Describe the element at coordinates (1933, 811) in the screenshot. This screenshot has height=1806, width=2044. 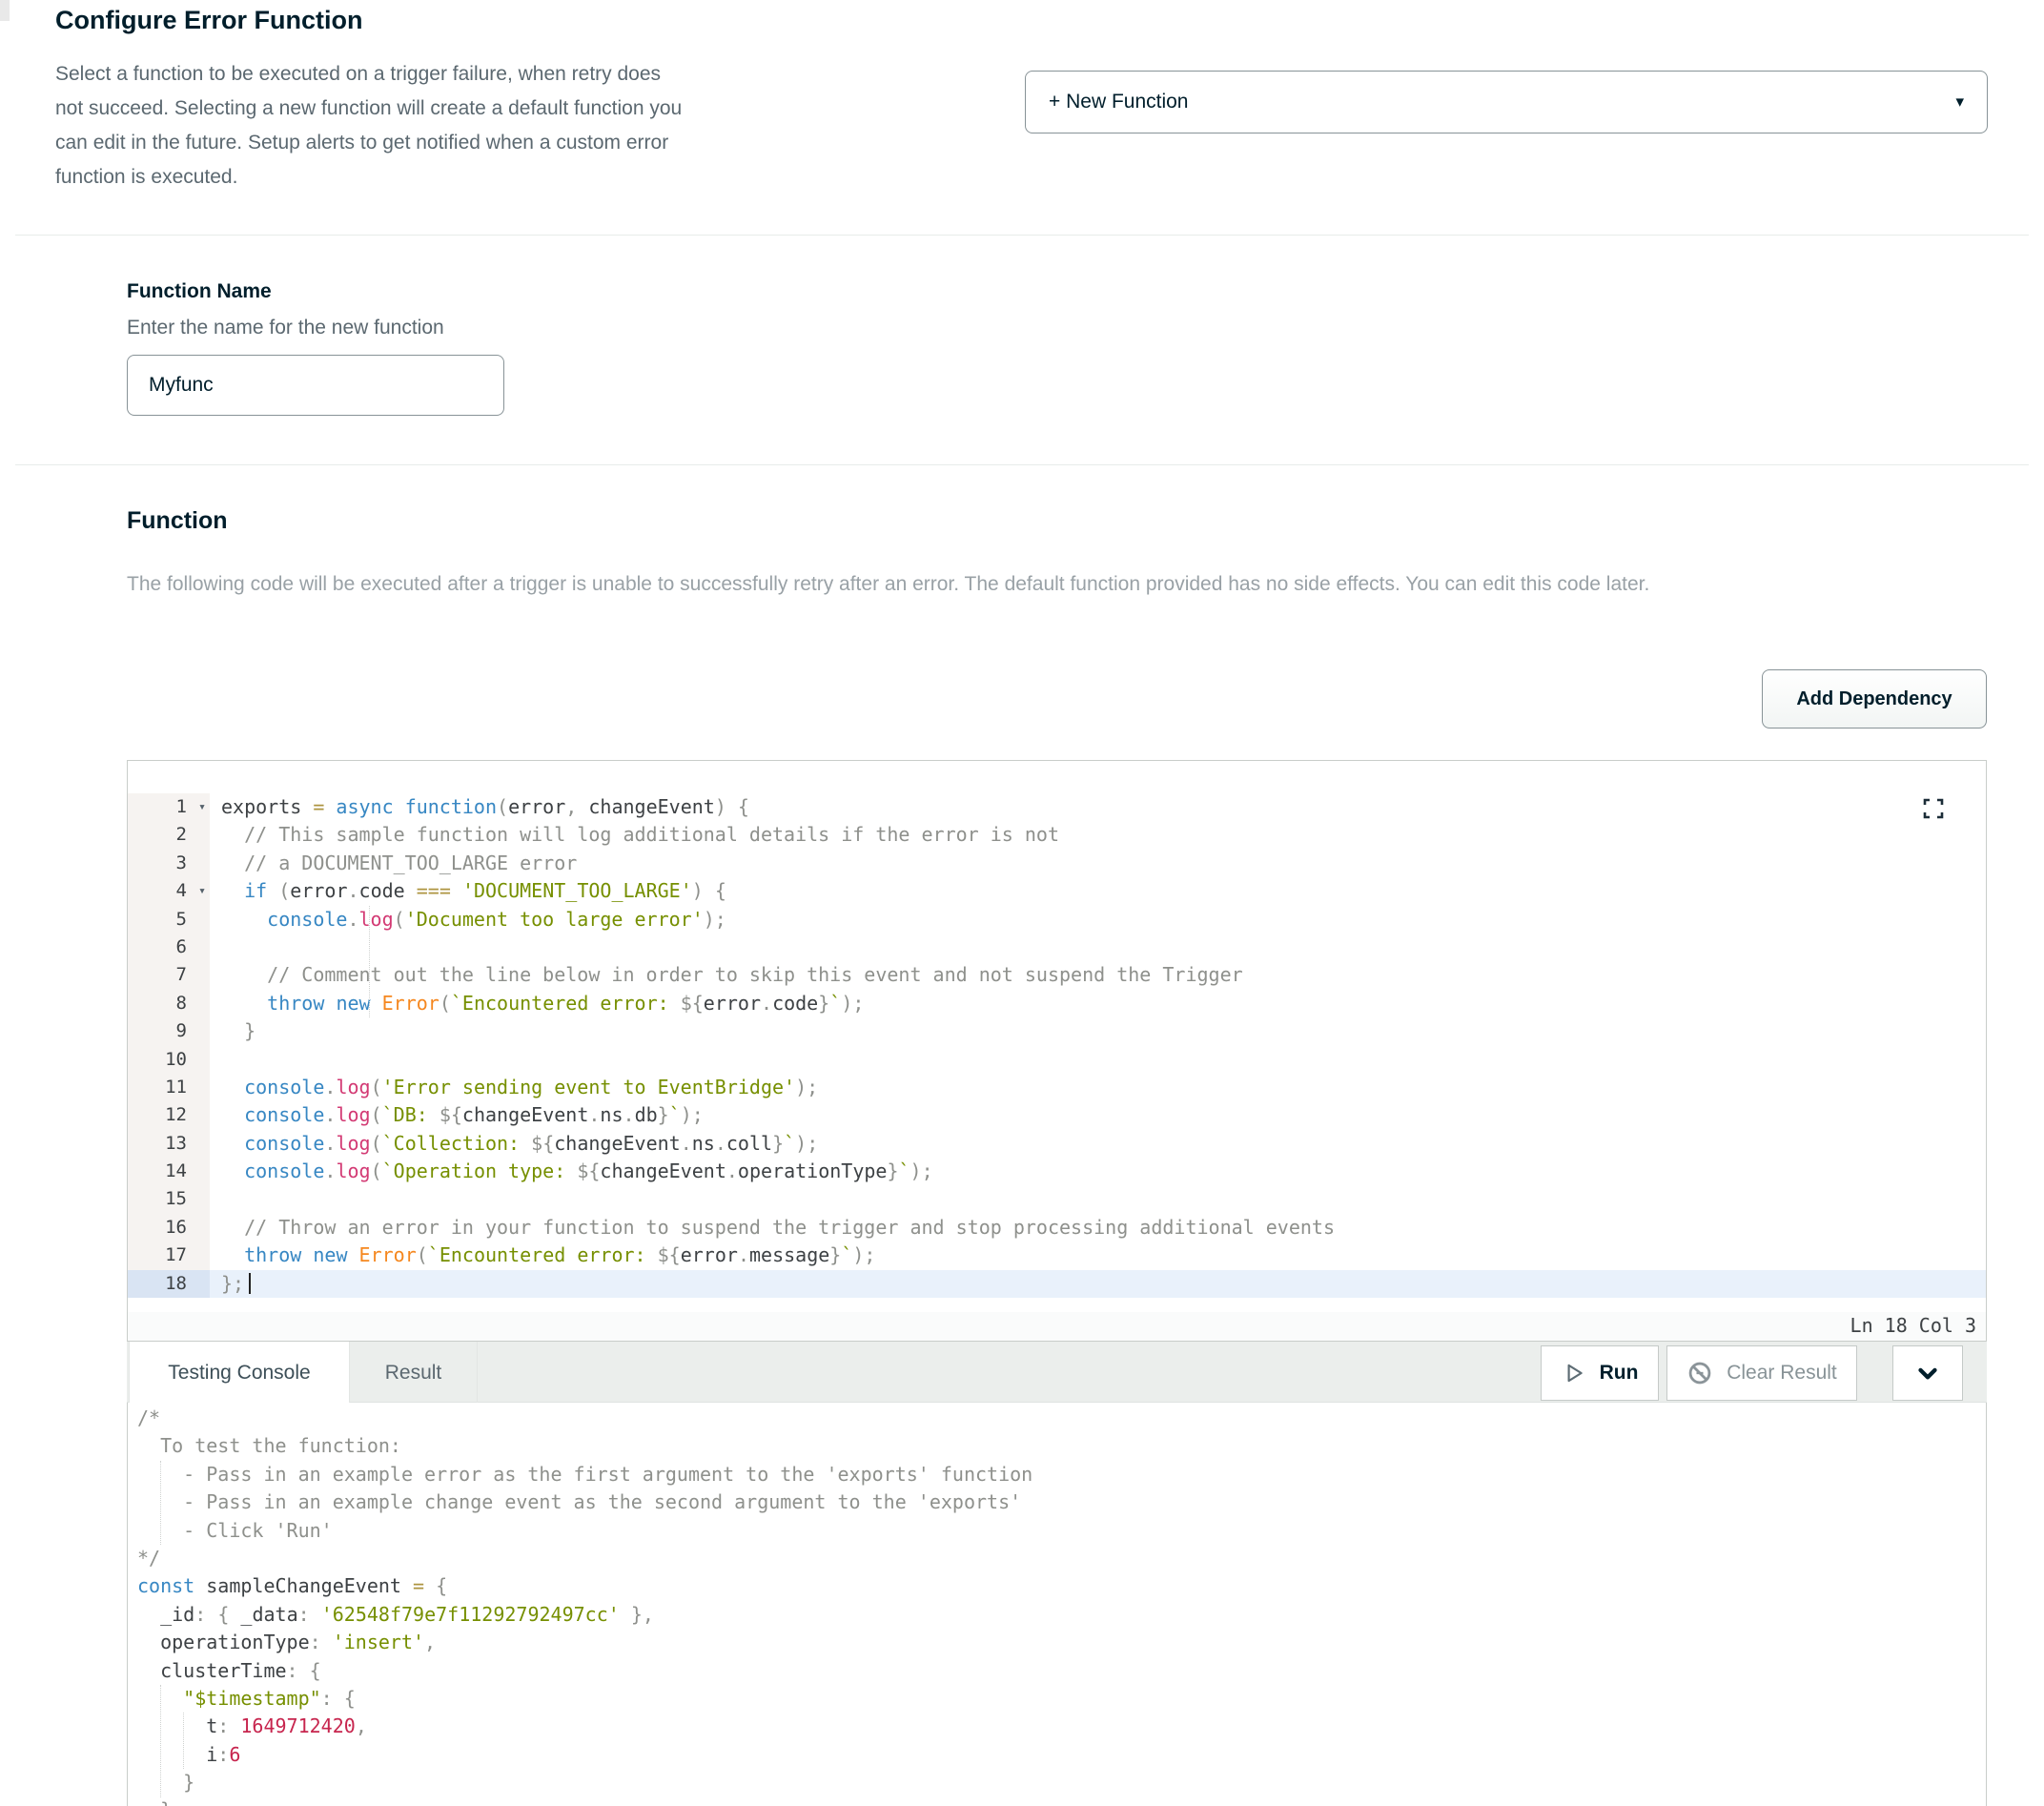
I see `fullscreen-icon` at that location.